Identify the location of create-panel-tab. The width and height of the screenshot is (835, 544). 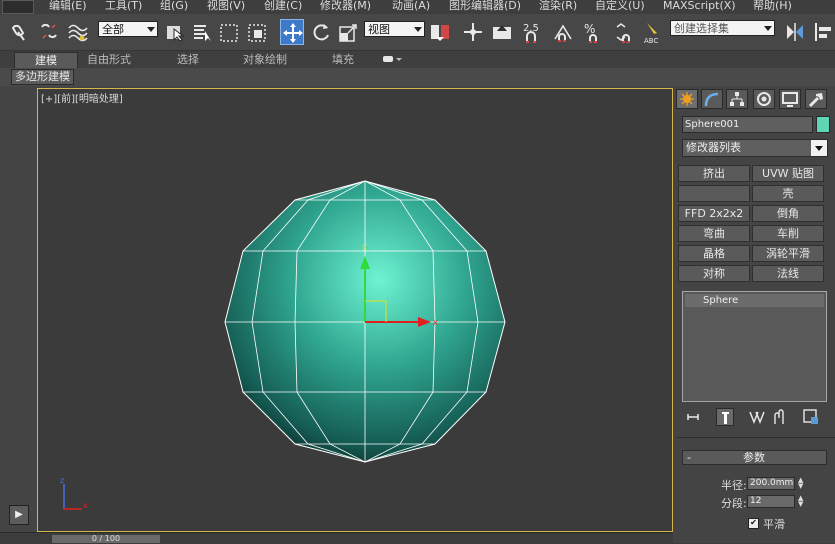
(687, 99).